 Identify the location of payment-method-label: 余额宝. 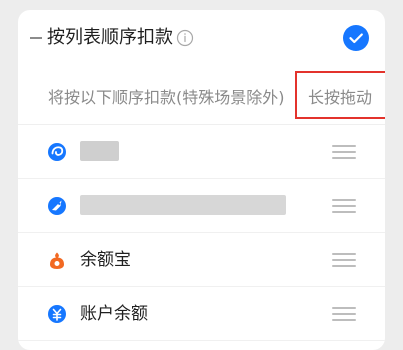
(105, 260).